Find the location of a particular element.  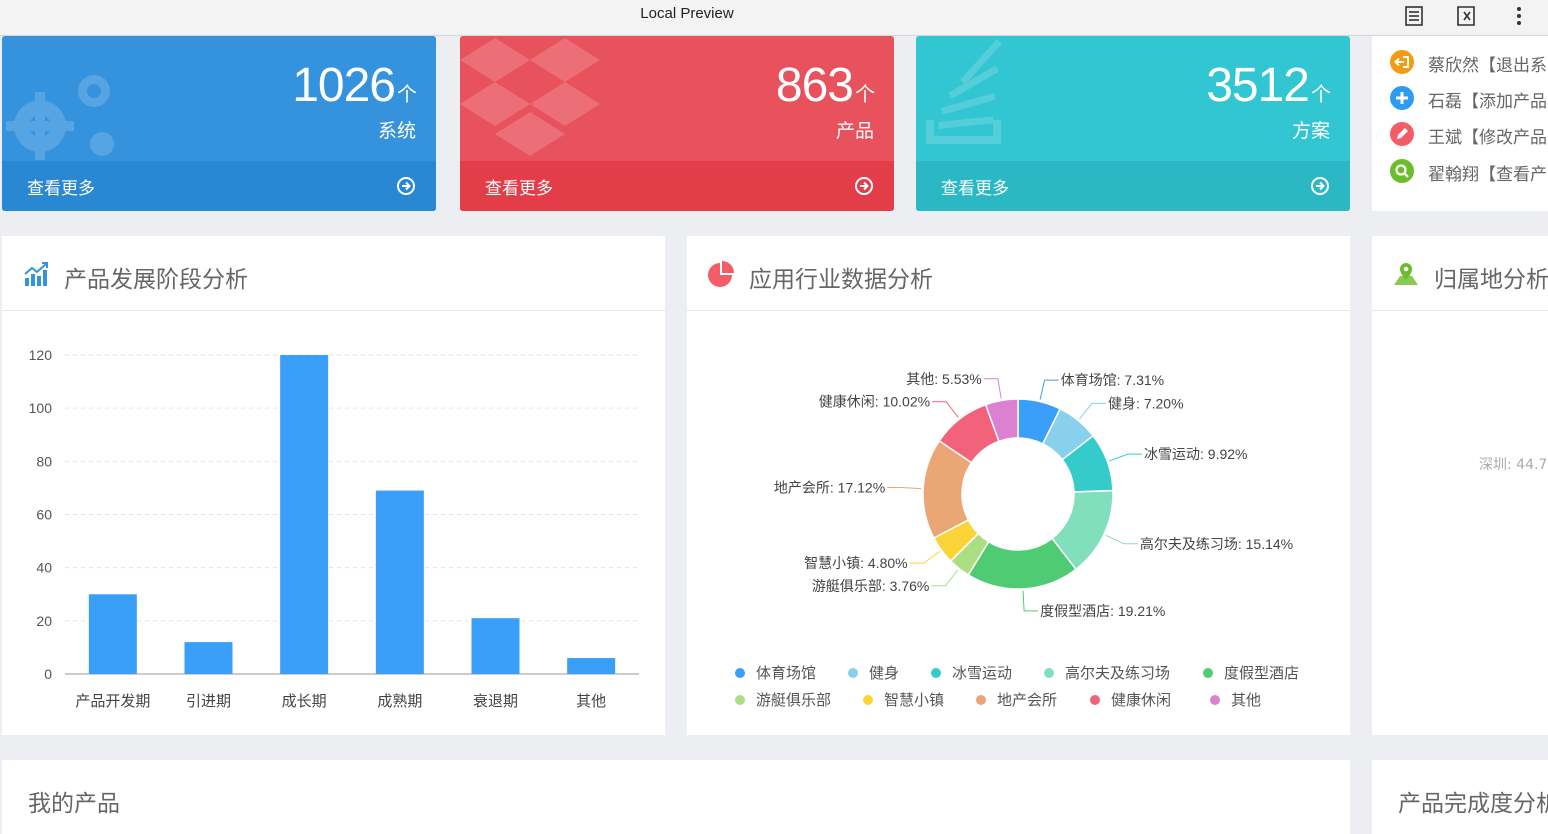

stat-card-solutions: 3512 个 方案 查看更多 is located at coordinates (1133, 123).